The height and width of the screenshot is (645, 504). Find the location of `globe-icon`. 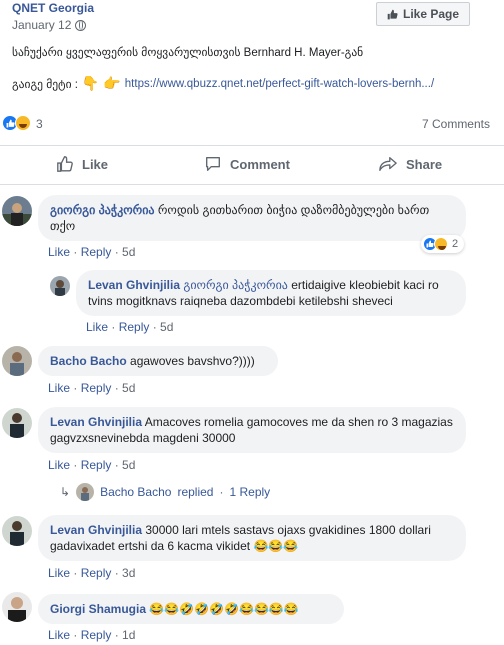

globe-icon is located at coordinates (81, 25).